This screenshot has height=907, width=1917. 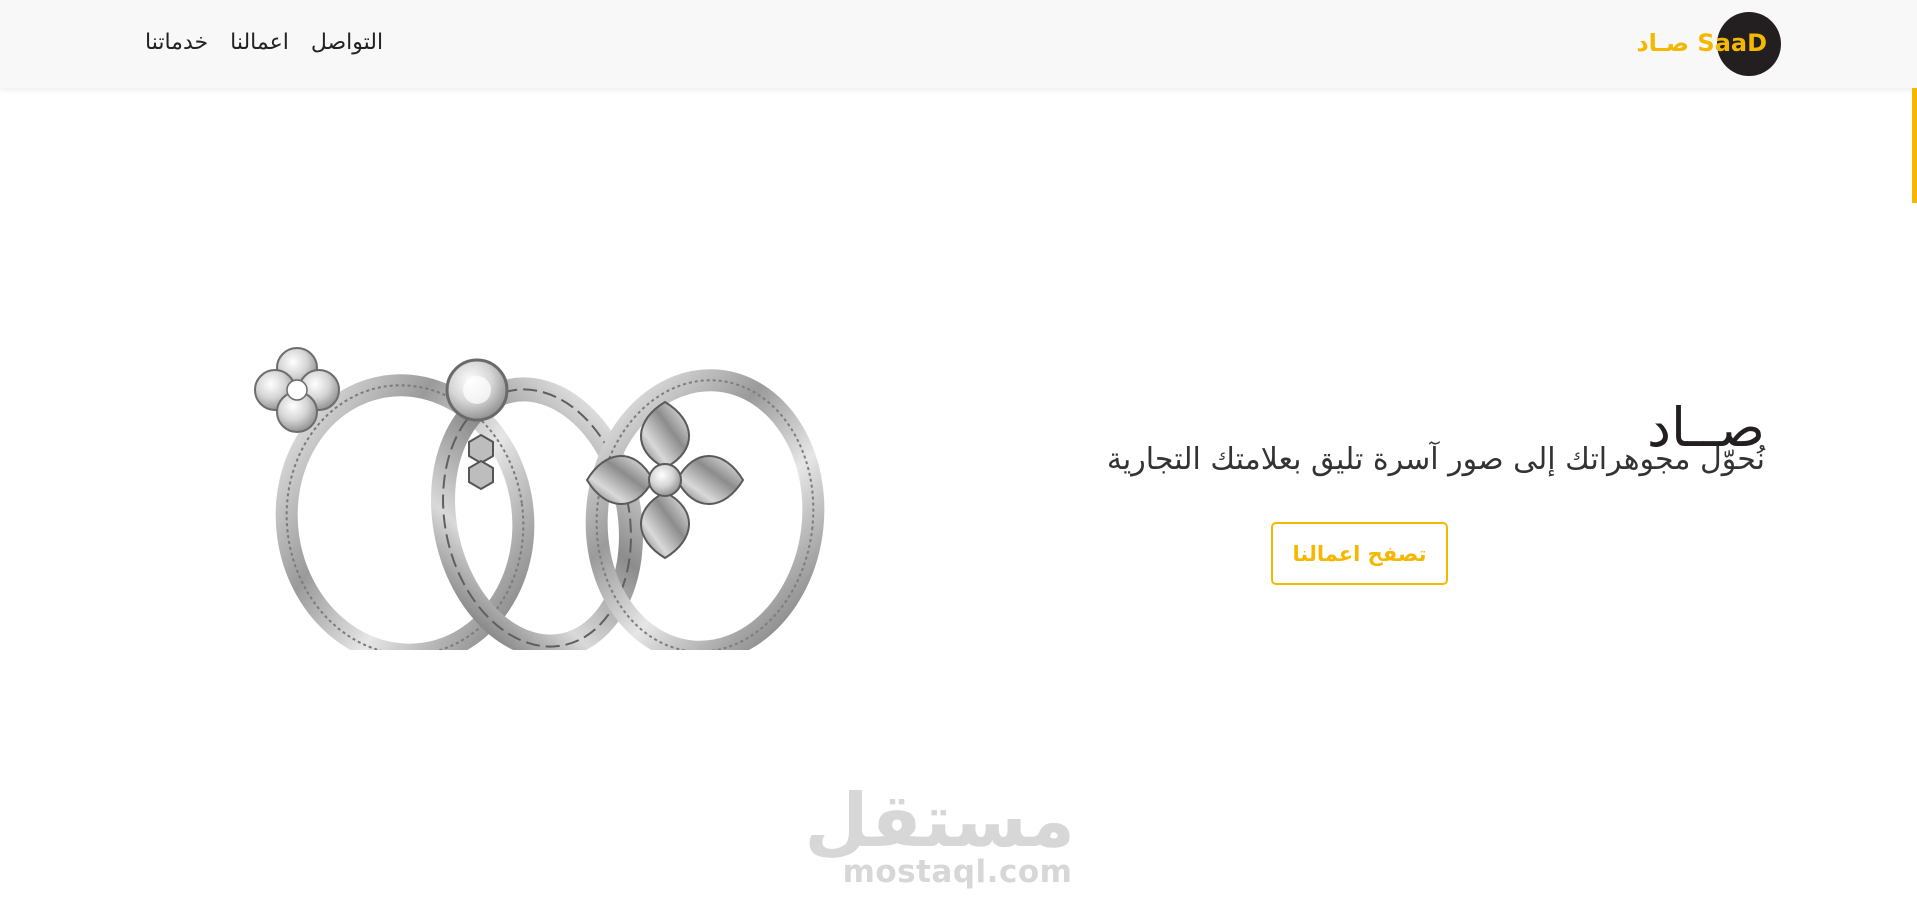 I want to click on brand-logo: صـاد SaaD, so click(x=1708, y=44).